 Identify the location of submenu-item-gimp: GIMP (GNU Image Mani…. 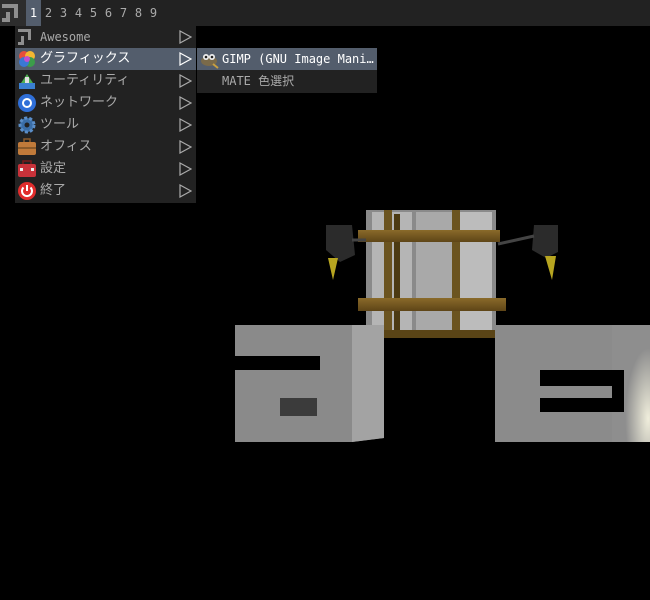
(287, 59).